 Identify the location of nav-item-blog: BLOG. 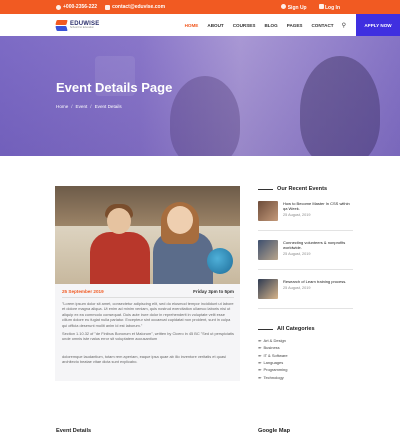
(270, 25).